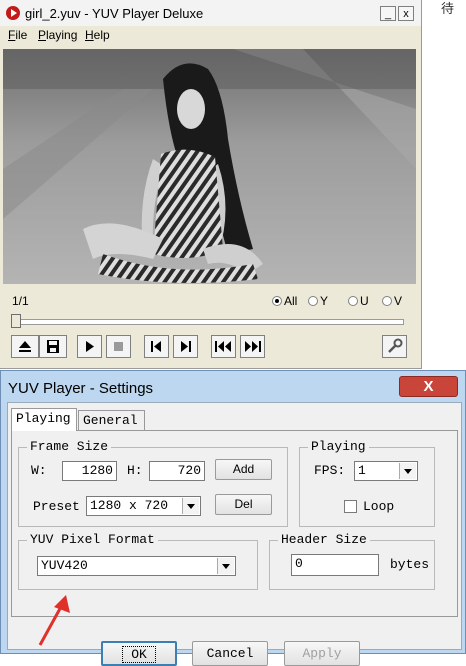 This screenshot has height=666, width=466. Describe the element at coordinates (97, 35) in the screenshot. I see `menu-help: Help` at that location.